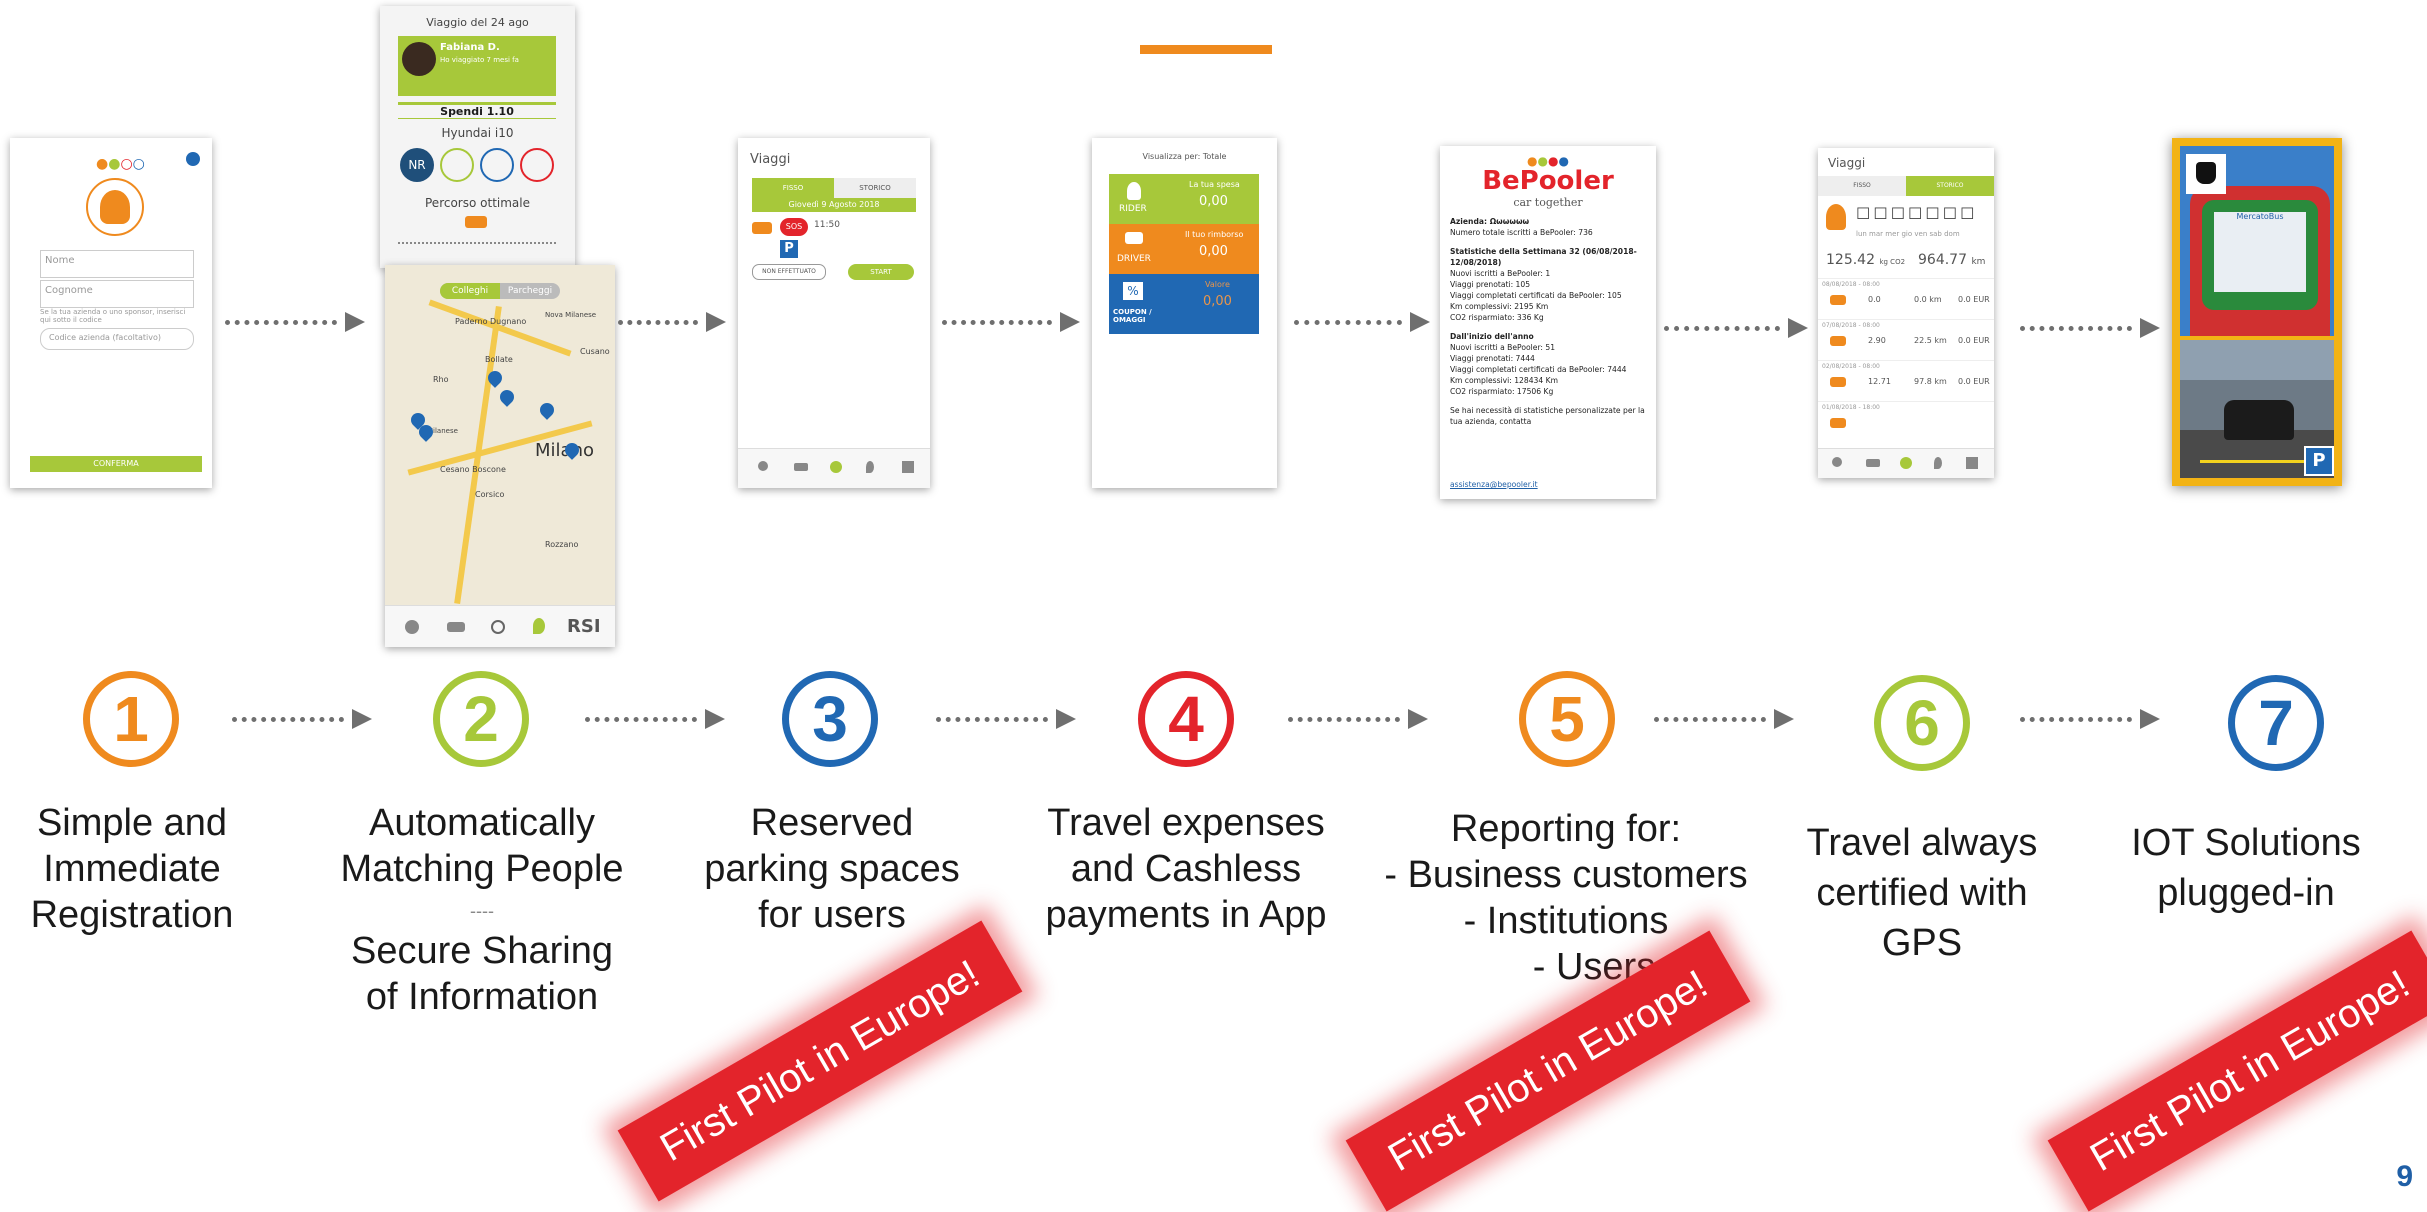  Describe the element at coordinates (1217, 301) in the screenshot. I see `coupon-value: 0,00` at that location.